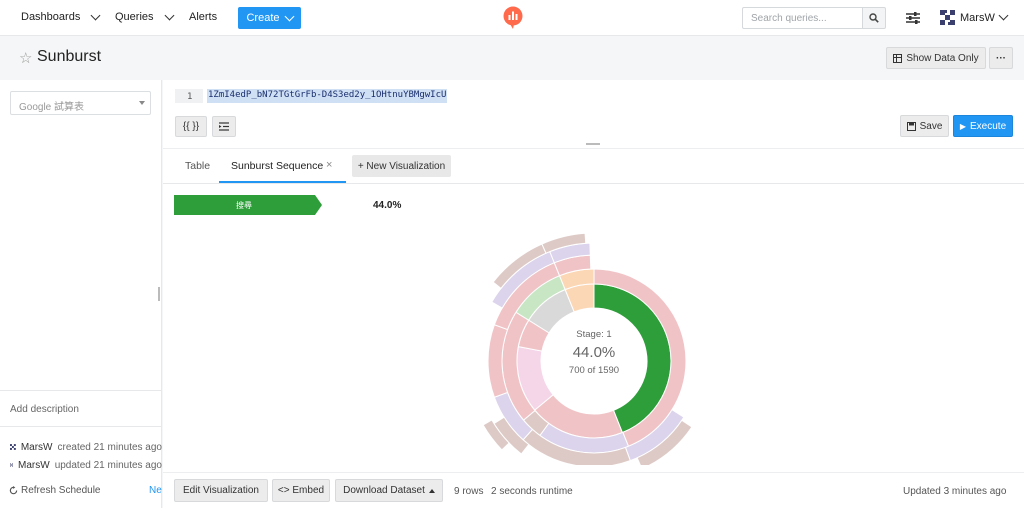  I want to click on execute-button: ▶ Execute, so click(983, 126).